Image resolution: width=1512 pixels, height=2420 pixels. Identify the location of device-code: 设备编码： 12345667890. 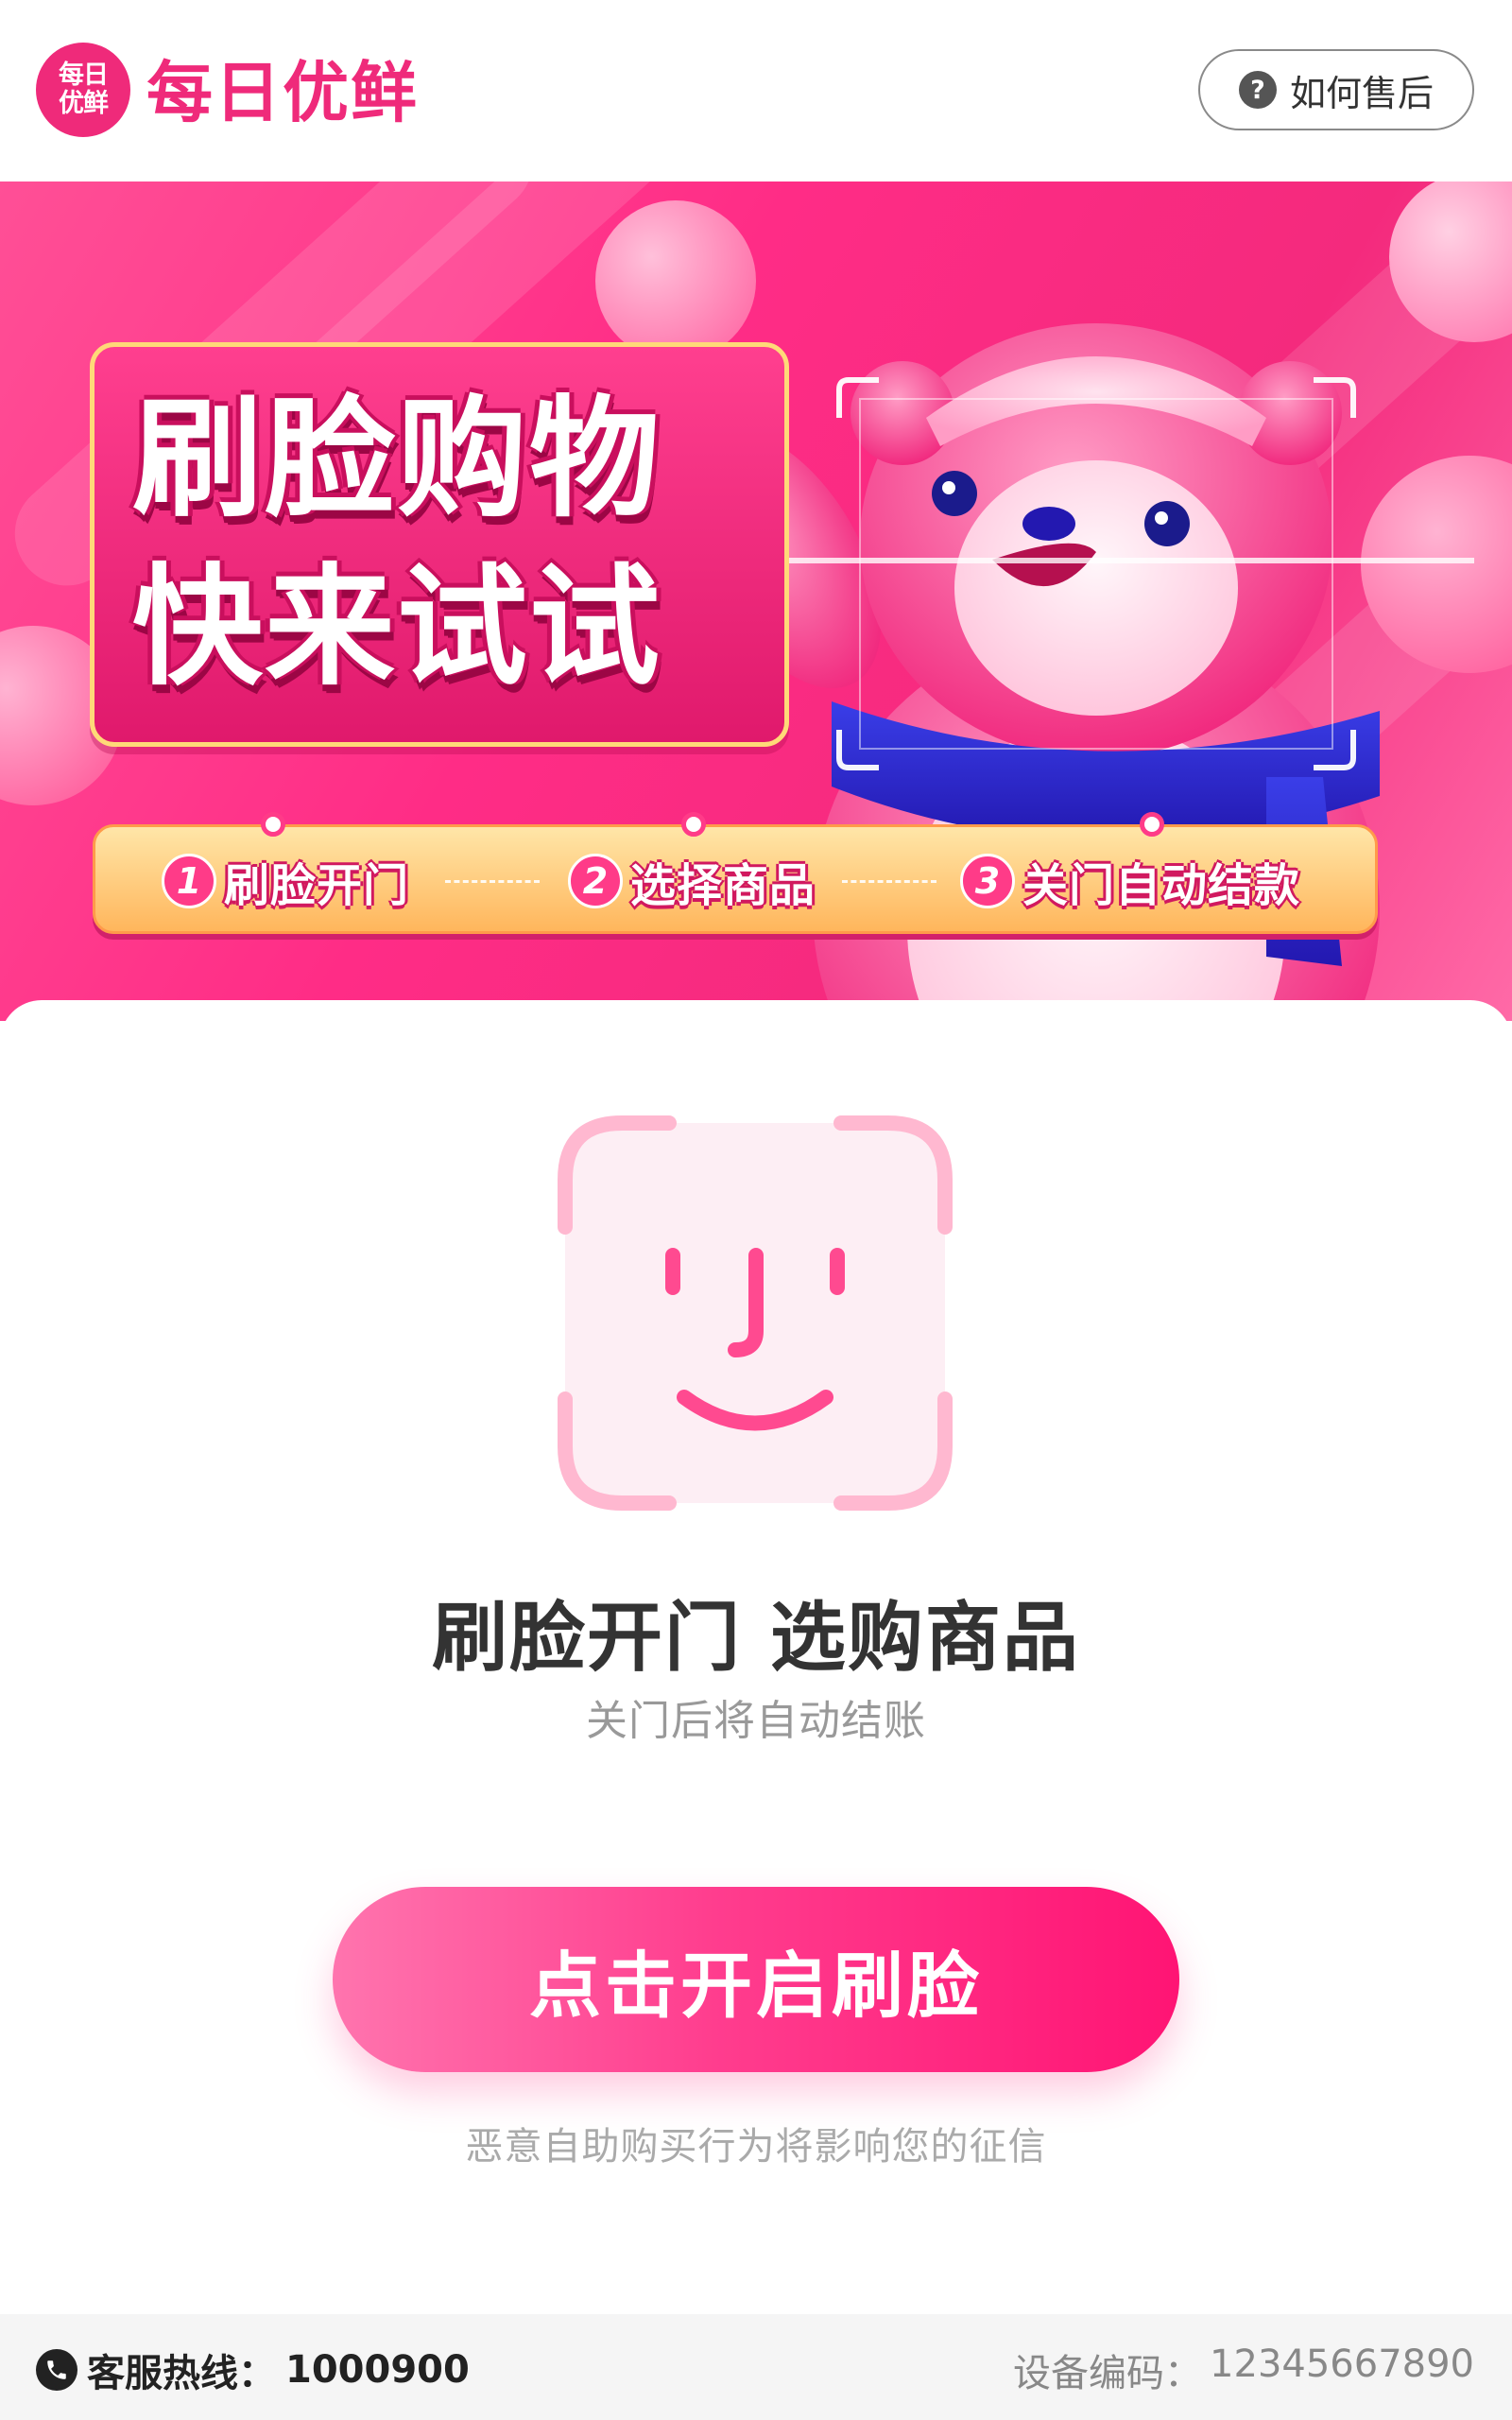
(1243, 2369).